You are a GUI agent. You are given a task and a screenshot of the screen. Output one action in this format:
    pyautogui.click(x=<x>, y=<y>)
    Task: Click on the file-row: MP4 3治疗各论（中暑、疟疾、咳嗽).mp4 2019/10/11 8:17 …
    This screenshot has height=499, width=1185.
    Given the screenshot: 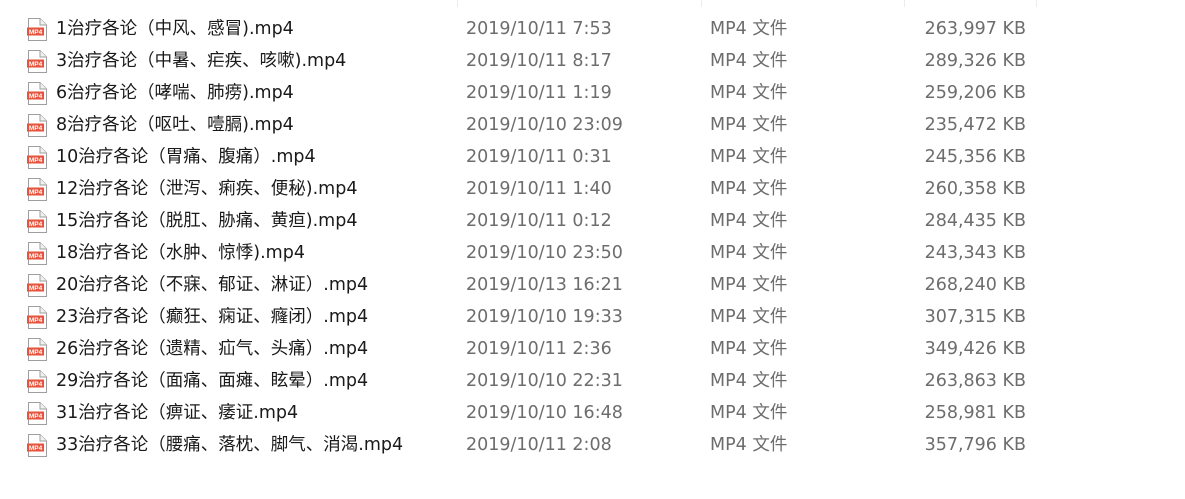 What is the action you would take?
    pyautogui.click(x=592, y=61)
    